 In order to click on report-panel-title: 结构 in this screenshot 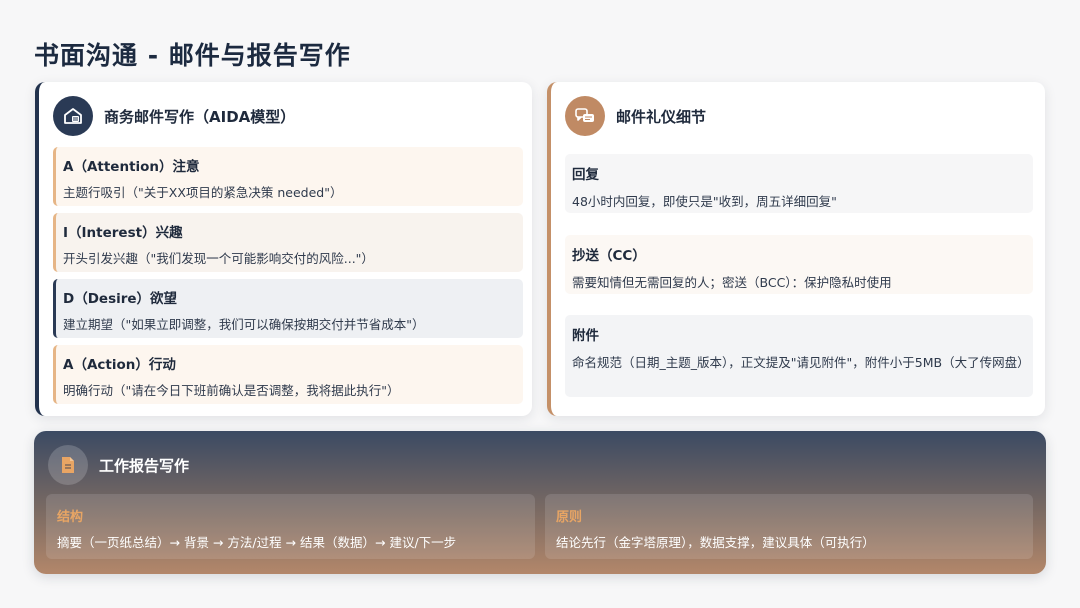, I will do `click(70, 517)`.